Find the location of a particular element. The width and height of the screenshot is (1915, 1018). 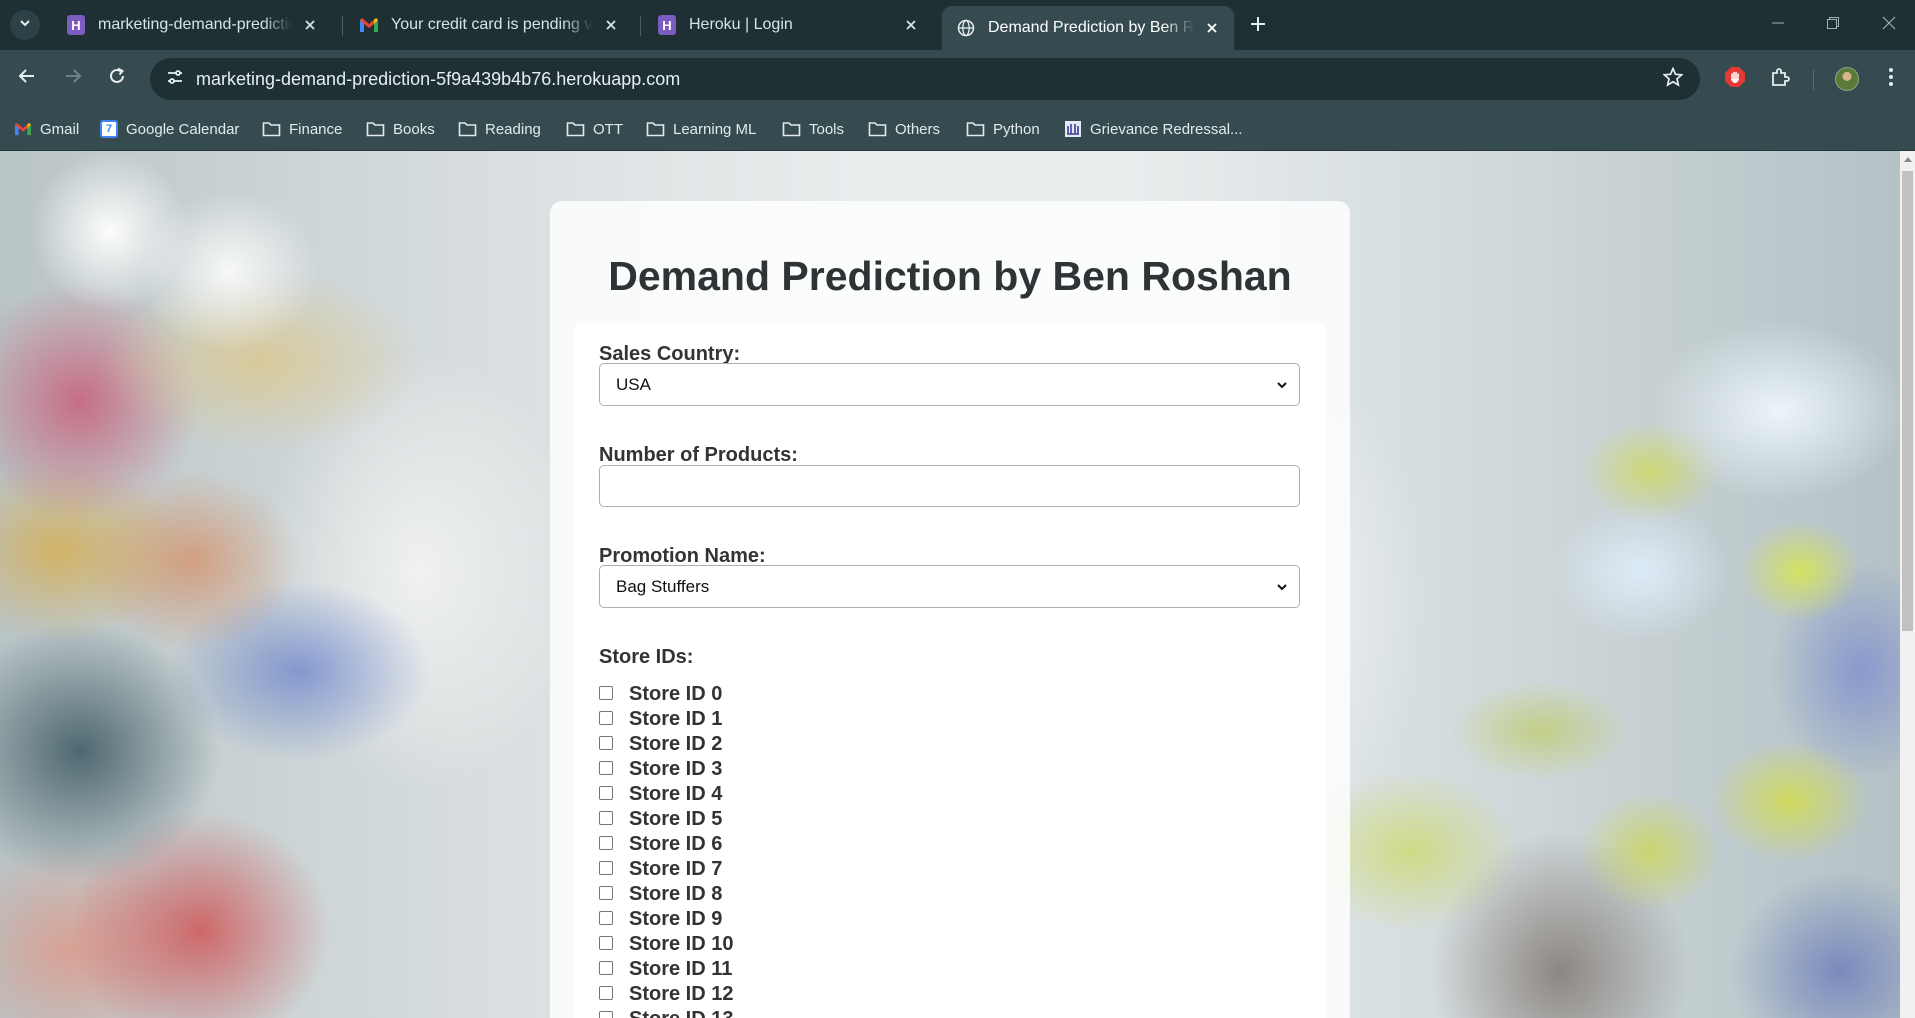

bookmark-folder-books: Books is located at coordinates (400, 129).